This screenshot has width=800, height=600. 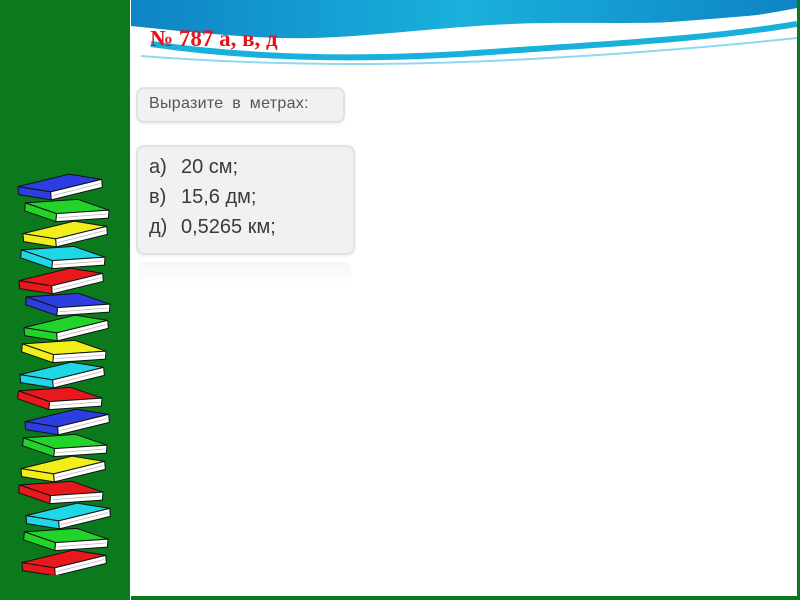 What do you see at coordinates (219, 197) in the screenshot?
I see `item-value: 15,6 дм;` at bounding box center [219, 197].